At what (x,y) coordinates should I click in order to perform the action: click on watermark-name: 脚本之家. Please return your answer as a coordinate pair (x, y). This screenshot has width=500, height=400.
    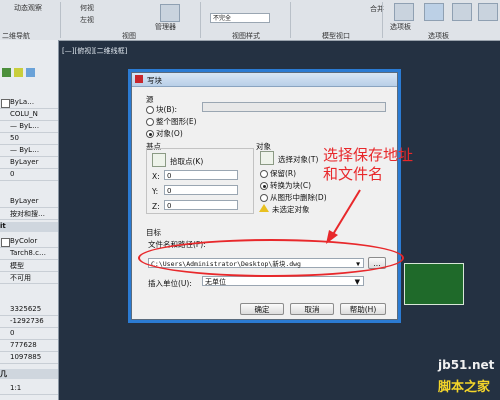
    Looking at the image, I should click on (464, 387).